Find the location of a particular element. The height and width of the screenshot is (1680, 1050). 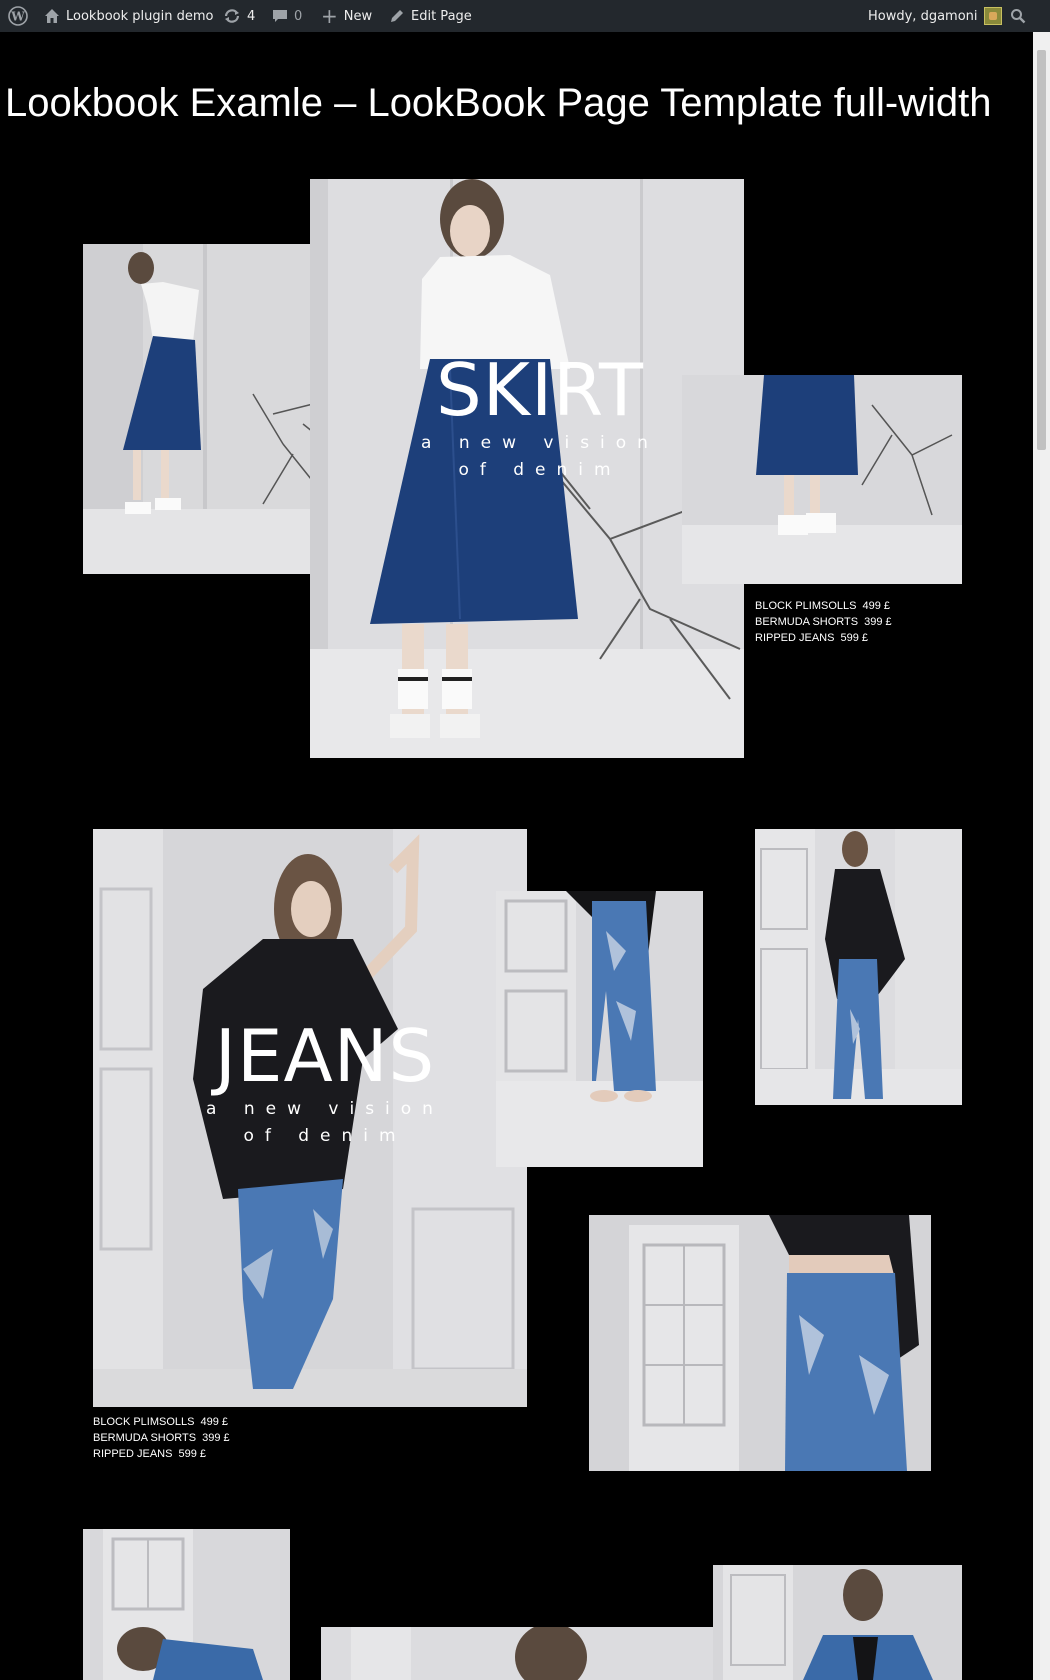

section-heading-jeans: JEANS a new vision of denim is located at coordinates (325, 1083).